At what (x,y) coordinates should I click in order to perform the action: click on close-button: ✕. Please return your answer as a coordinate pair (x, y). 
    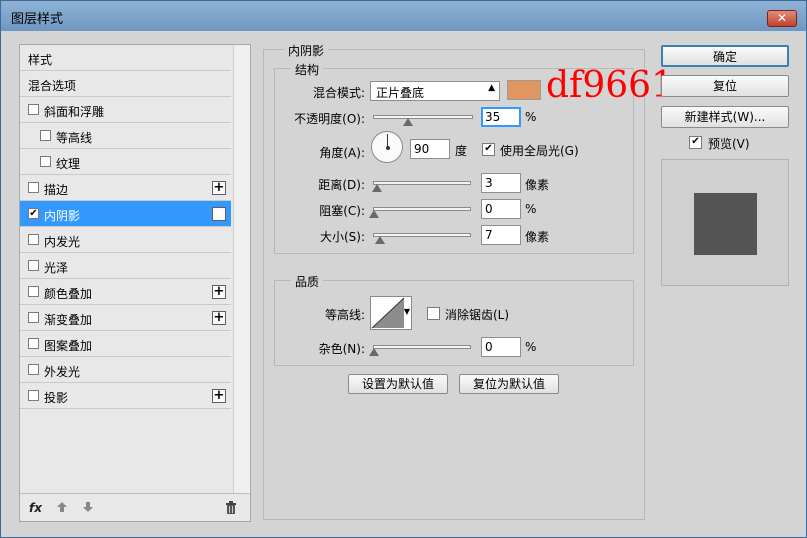
    Looking at the image, I should click on (782, 18).